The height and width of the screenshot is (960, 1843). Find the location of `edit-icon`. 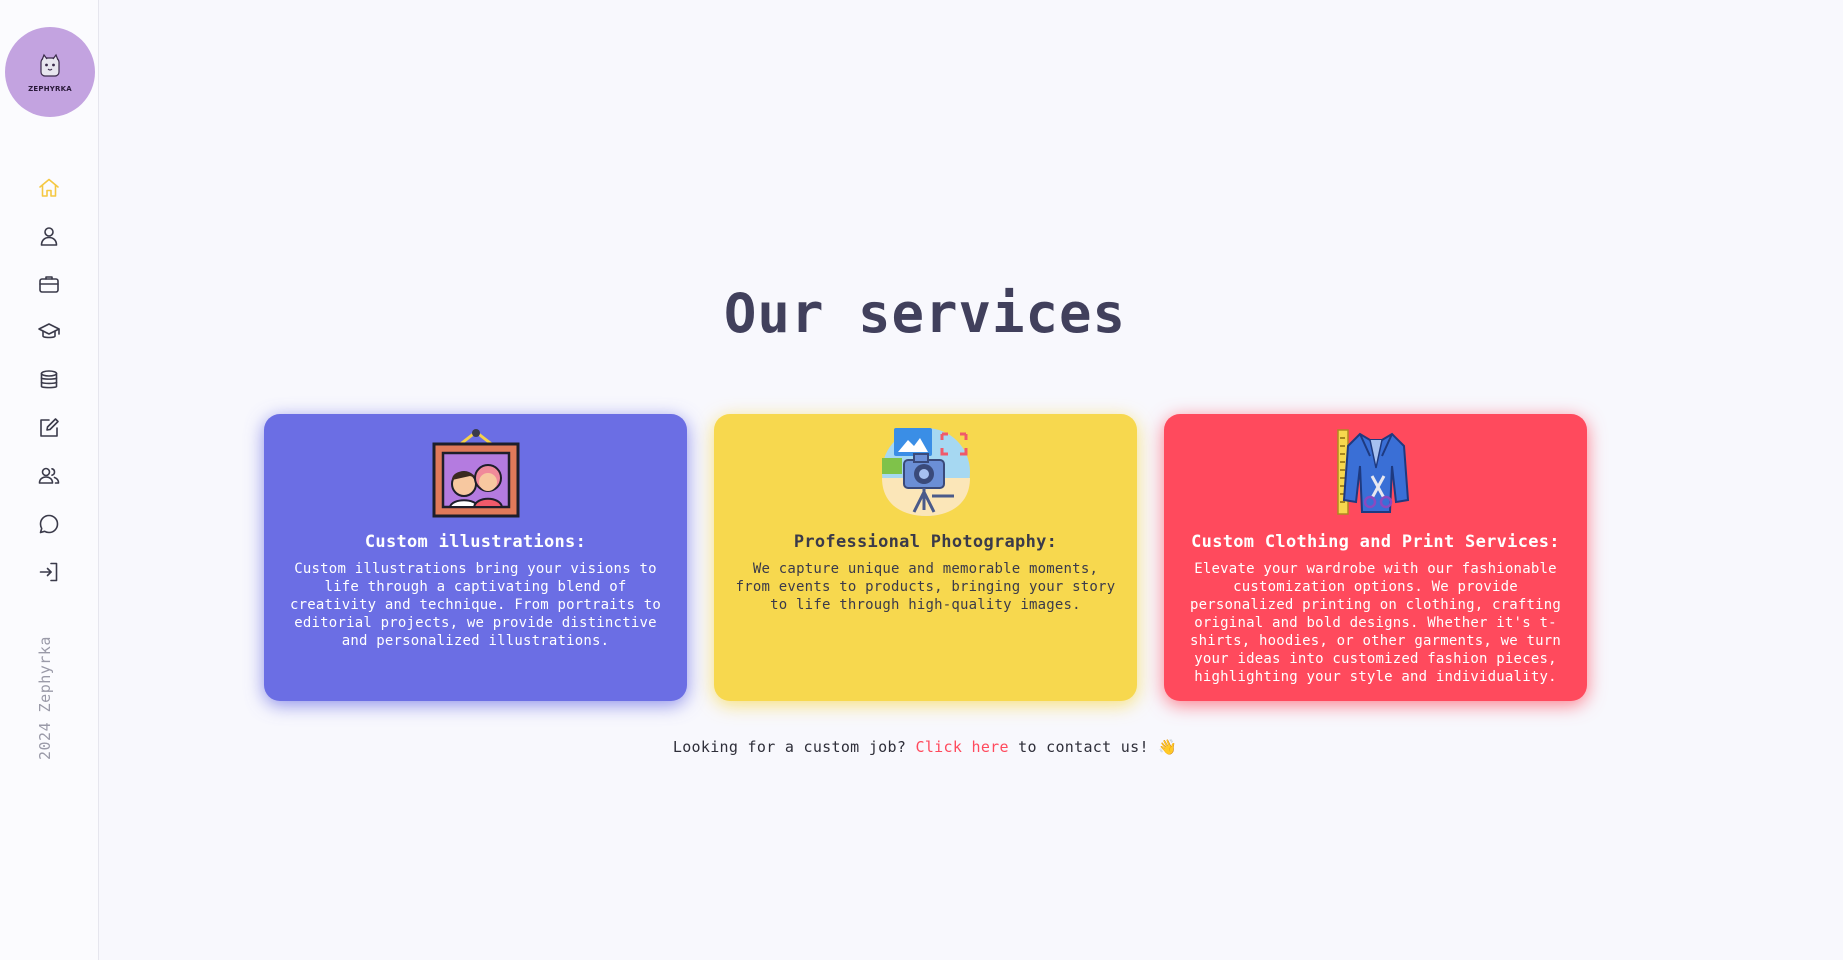

edit-icon is located at coordinates (49, 427).